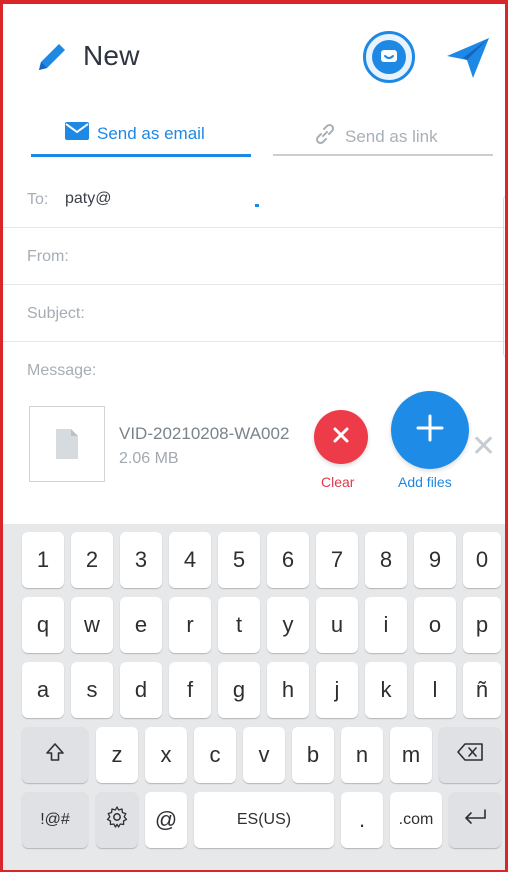 Image resolution: width=508 pixels, height=872 pixels. I want to click on key-g: g, so click(239, 690).